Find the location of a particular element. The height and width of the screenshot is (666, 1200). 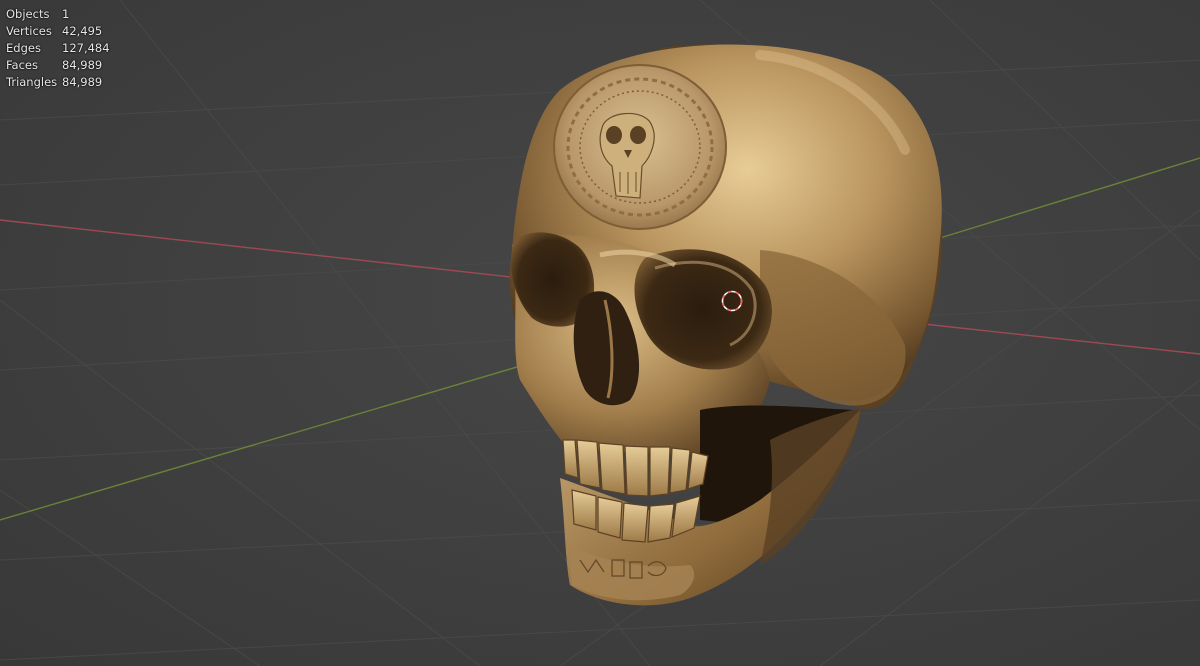

stat-label: Objects is located at coordinates (28, 14).